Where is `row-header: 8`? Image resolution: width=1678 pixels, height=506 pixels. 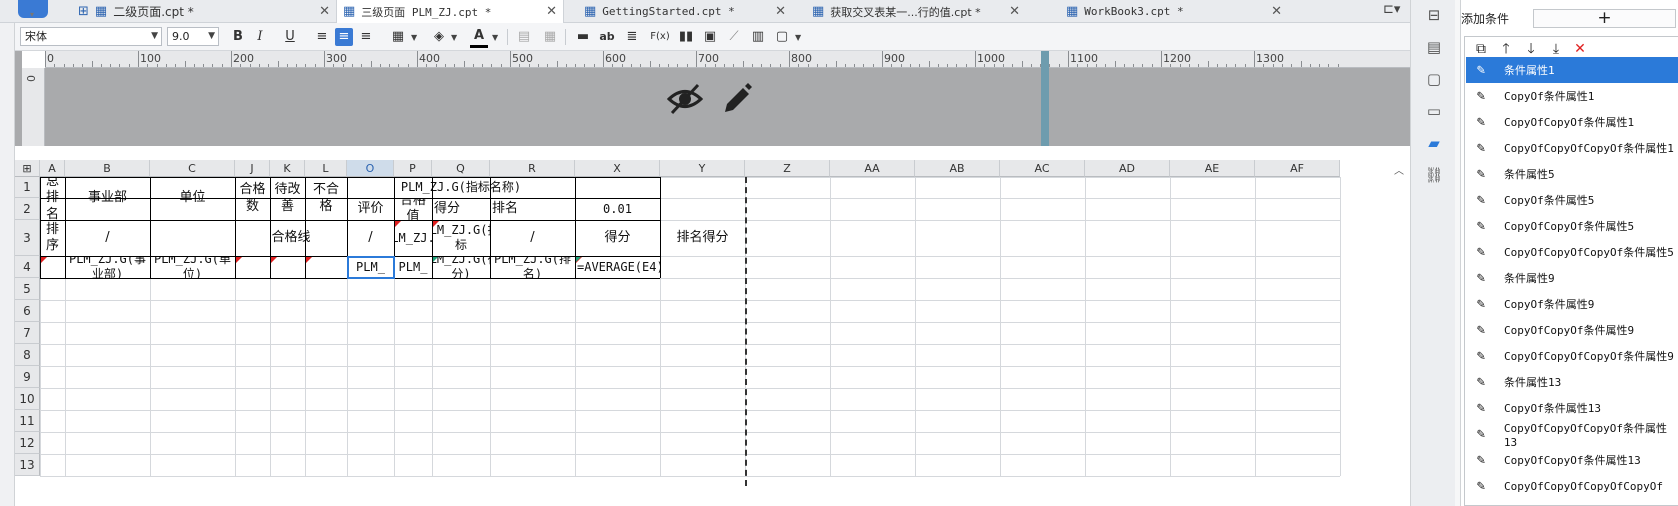
row-header: 8 is located at coordinates (27, 355).